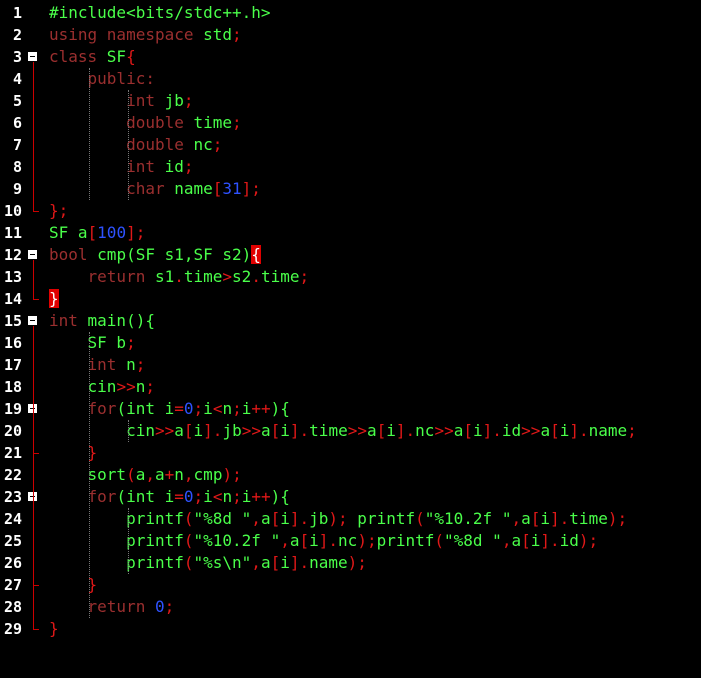 This screenshot has height=678, width=701. I want to click on code-token: std, so click(218, 34).